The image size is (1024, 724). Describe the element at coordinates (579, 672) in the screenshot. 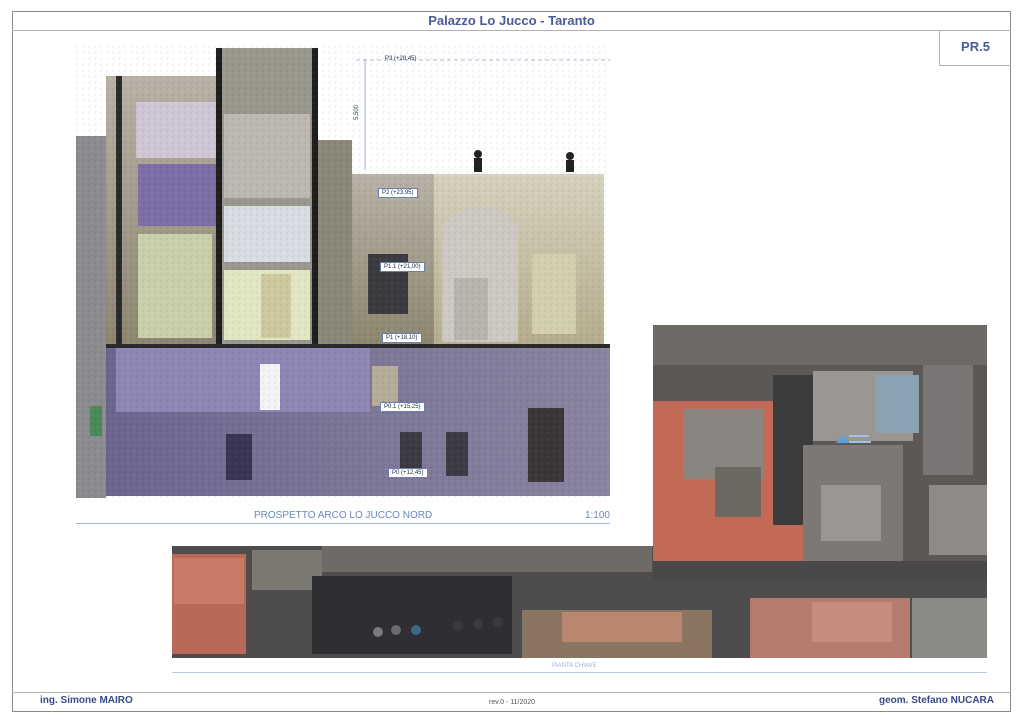

I see `map-caption-underline` at that location.